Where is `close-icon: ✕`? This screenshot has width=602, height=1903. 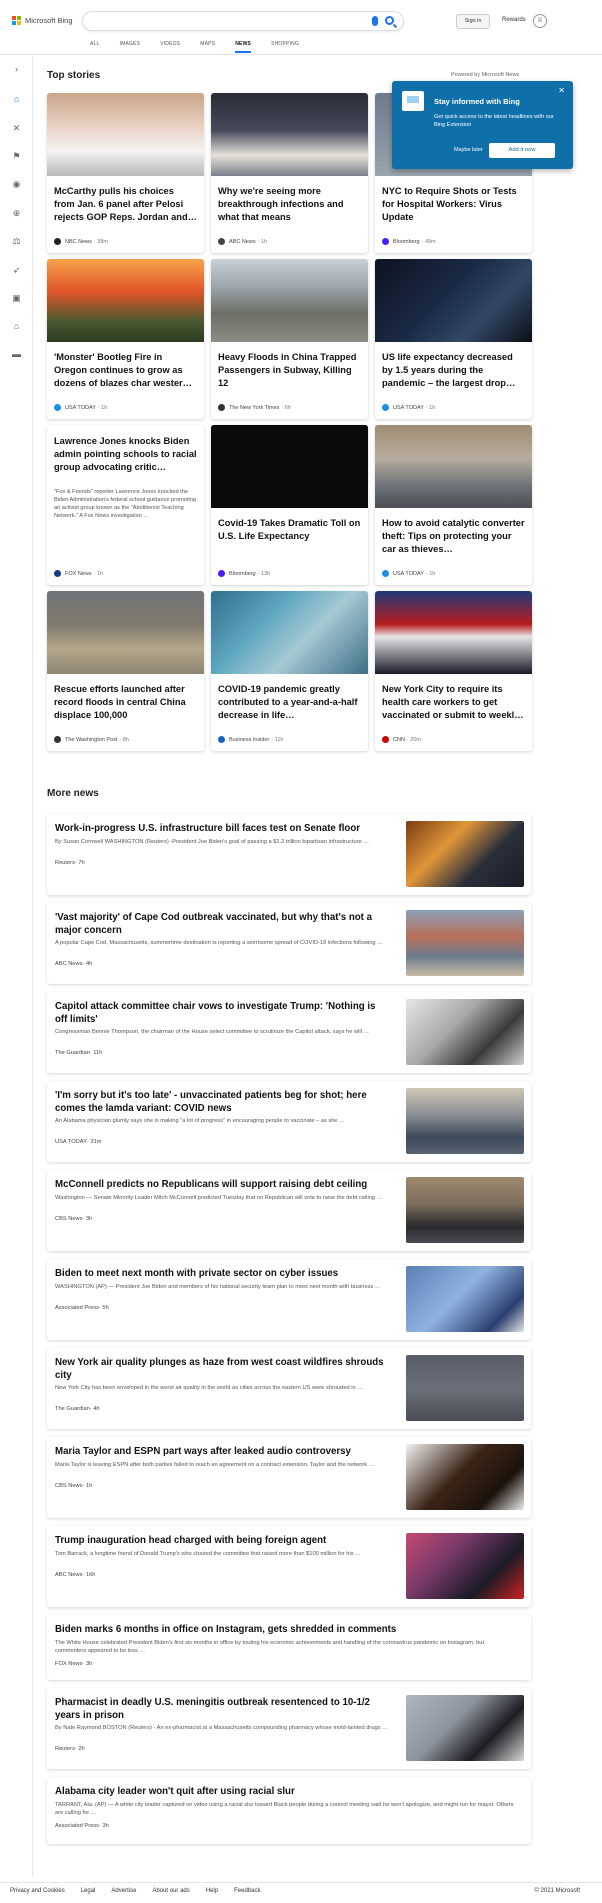
close-icon: ✕ is located at coordinates (561, 90).